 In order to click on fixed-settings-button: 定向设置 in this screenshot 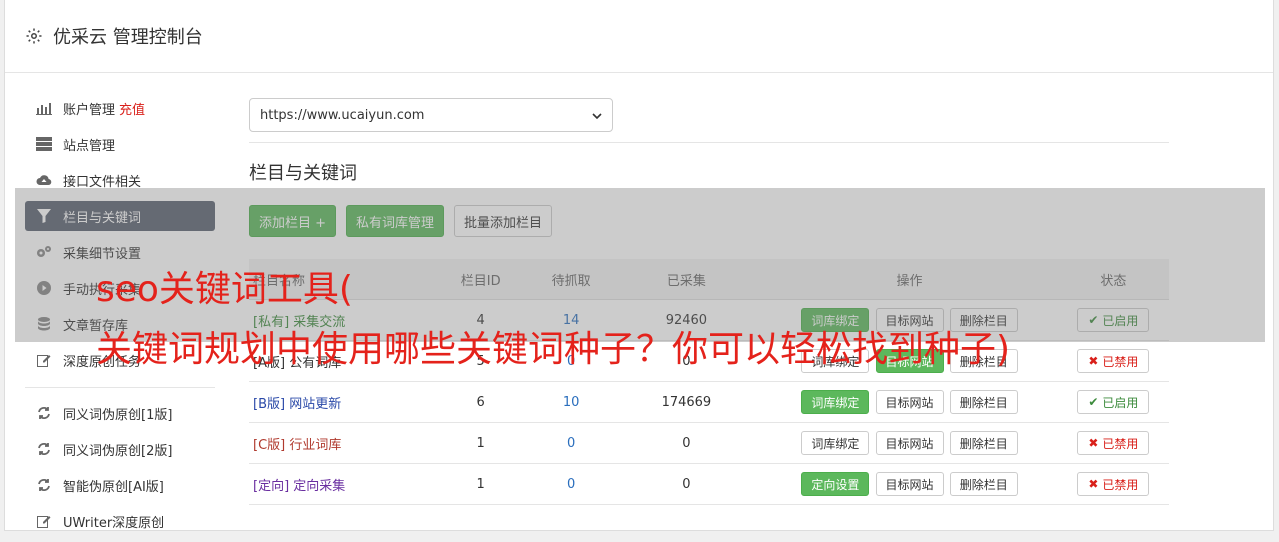, I will do `click(835, 484)`.